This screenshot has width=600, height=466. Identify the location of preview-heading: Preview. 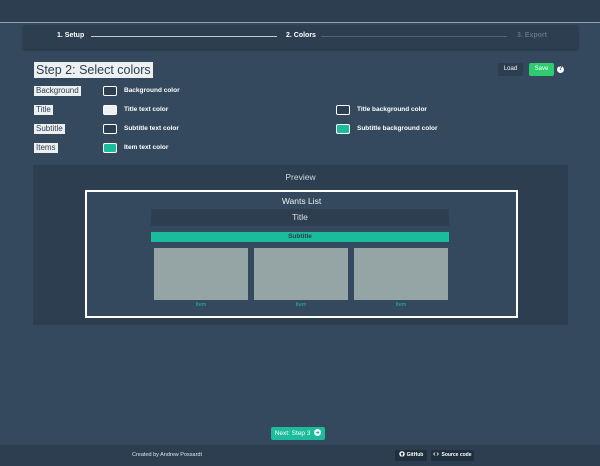
(300, 177).